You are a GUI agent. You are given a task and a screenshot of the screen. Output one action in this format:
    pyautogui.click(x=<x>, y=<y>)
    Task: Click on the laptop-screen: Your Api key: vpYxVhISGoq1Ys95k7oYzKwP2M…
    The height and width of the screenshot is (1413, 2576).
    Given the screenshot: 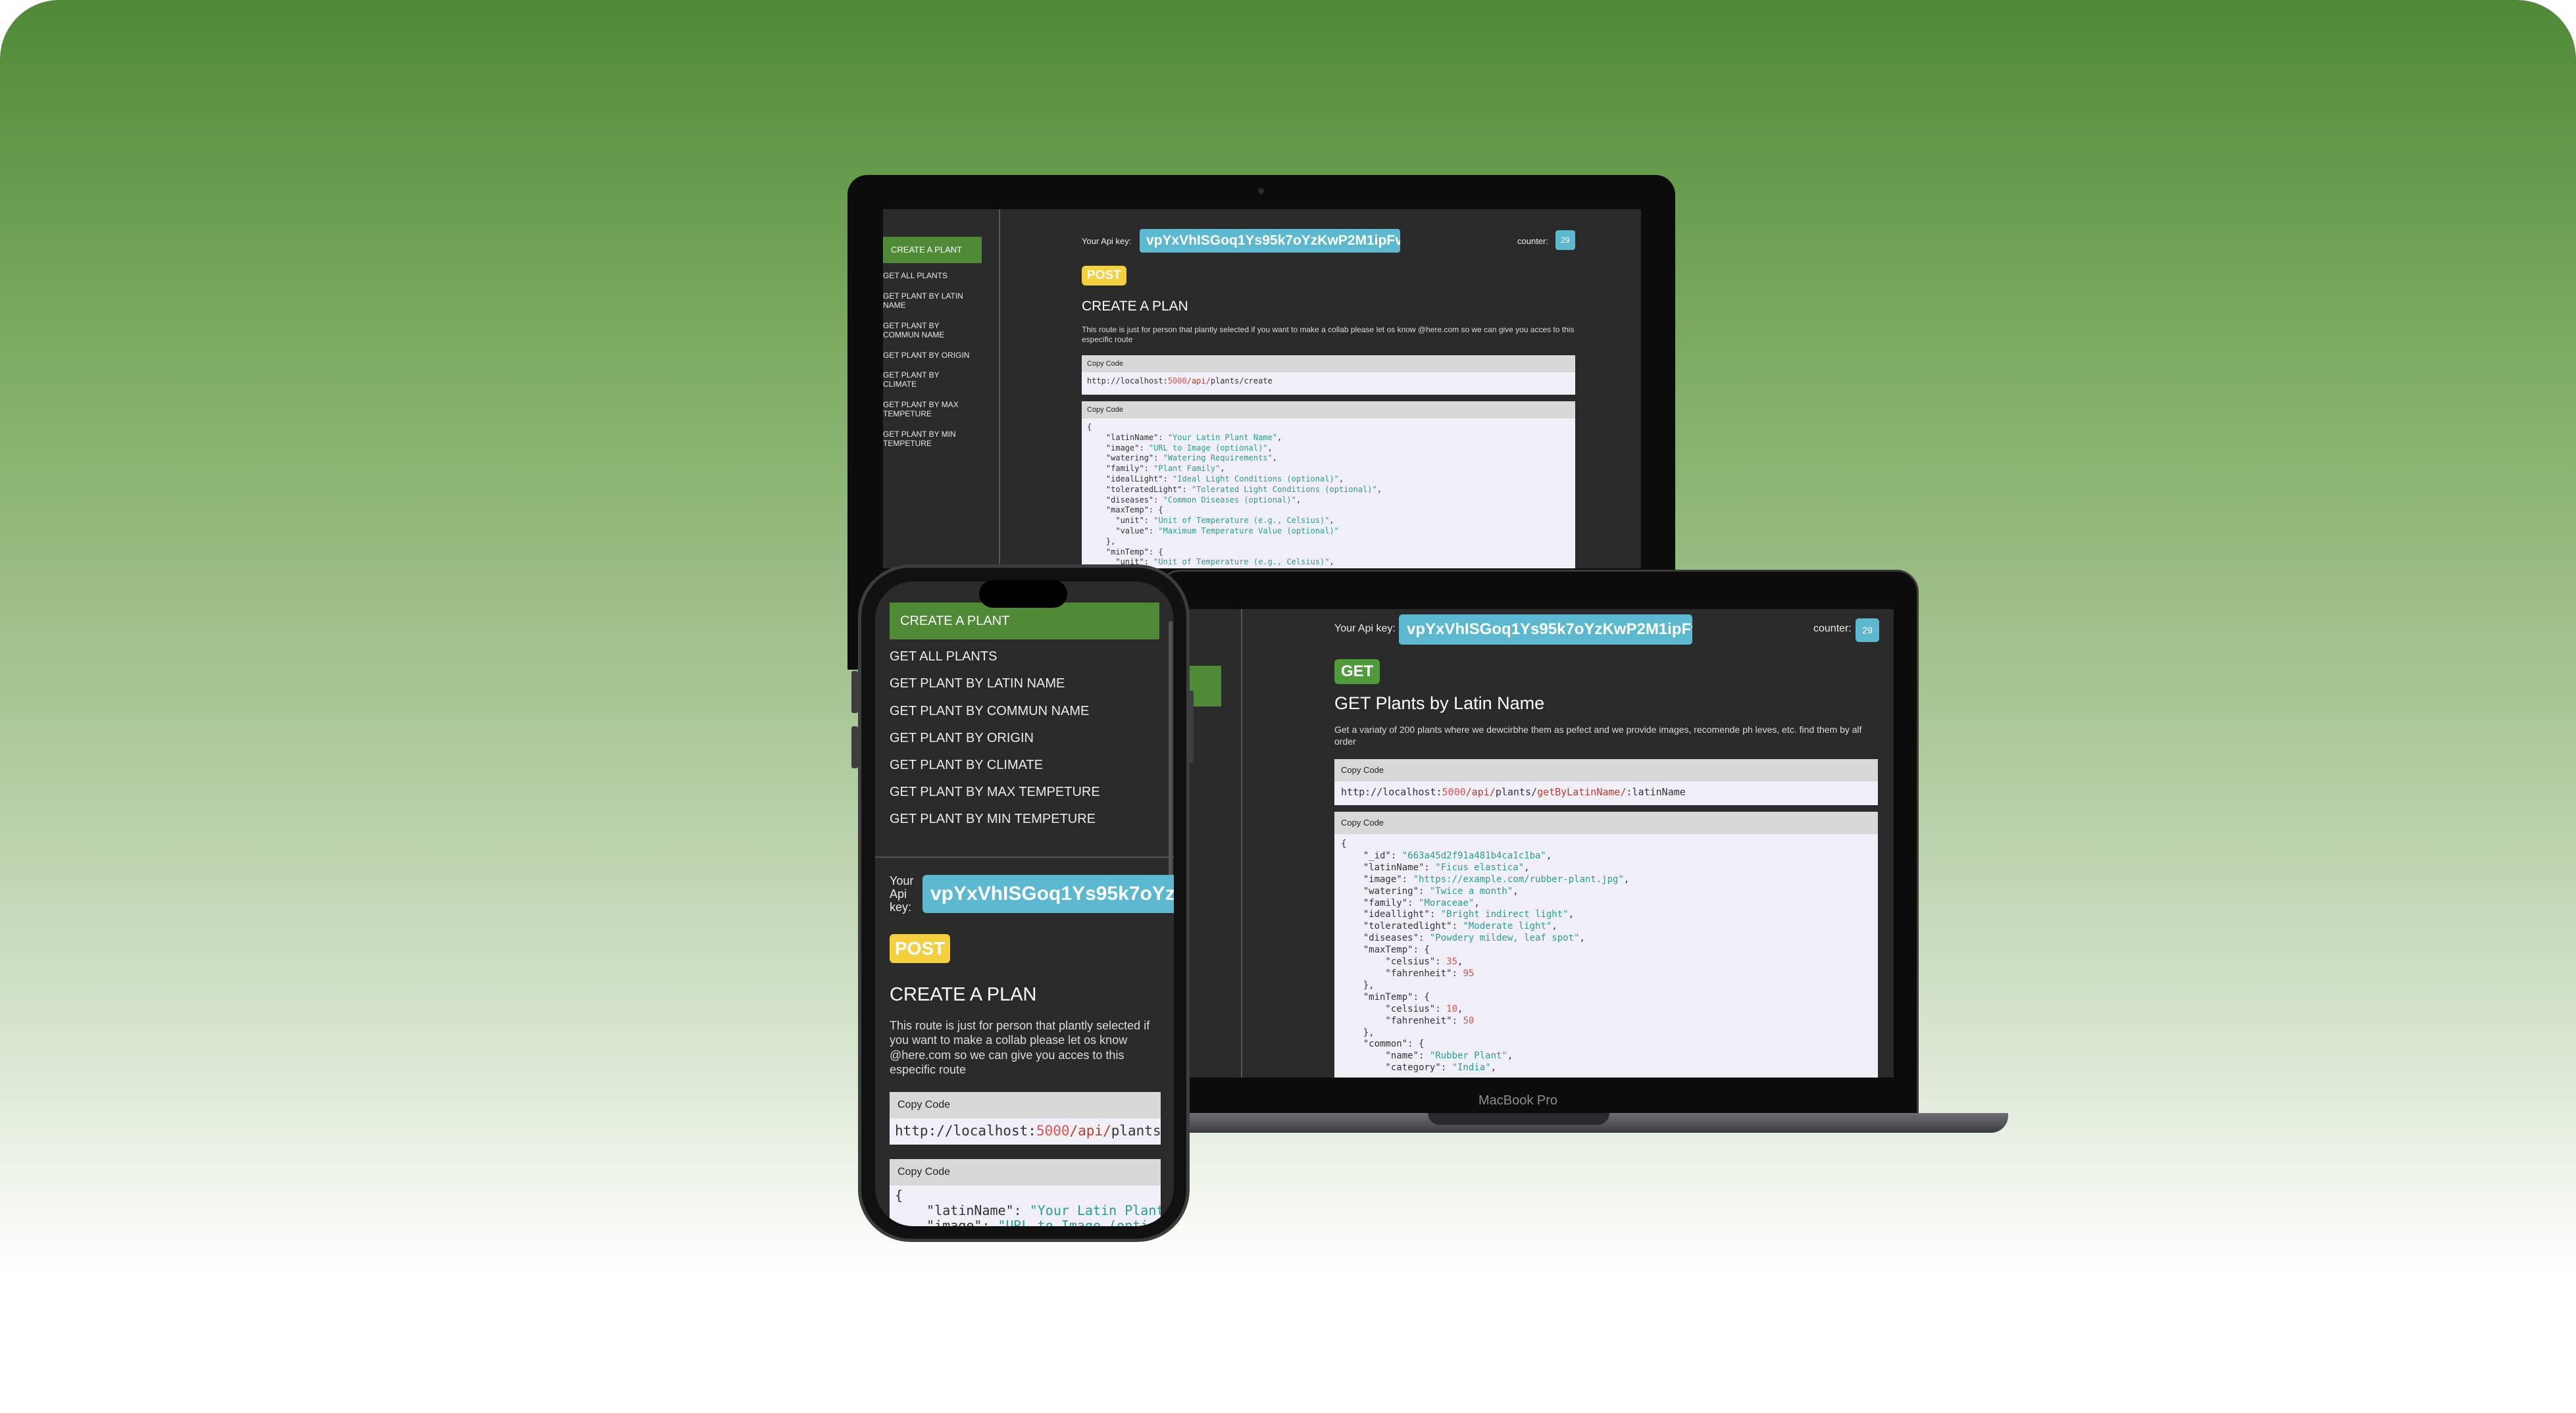 What is the action you would take?
    pyautogui.click(x=1536, y=843)
    